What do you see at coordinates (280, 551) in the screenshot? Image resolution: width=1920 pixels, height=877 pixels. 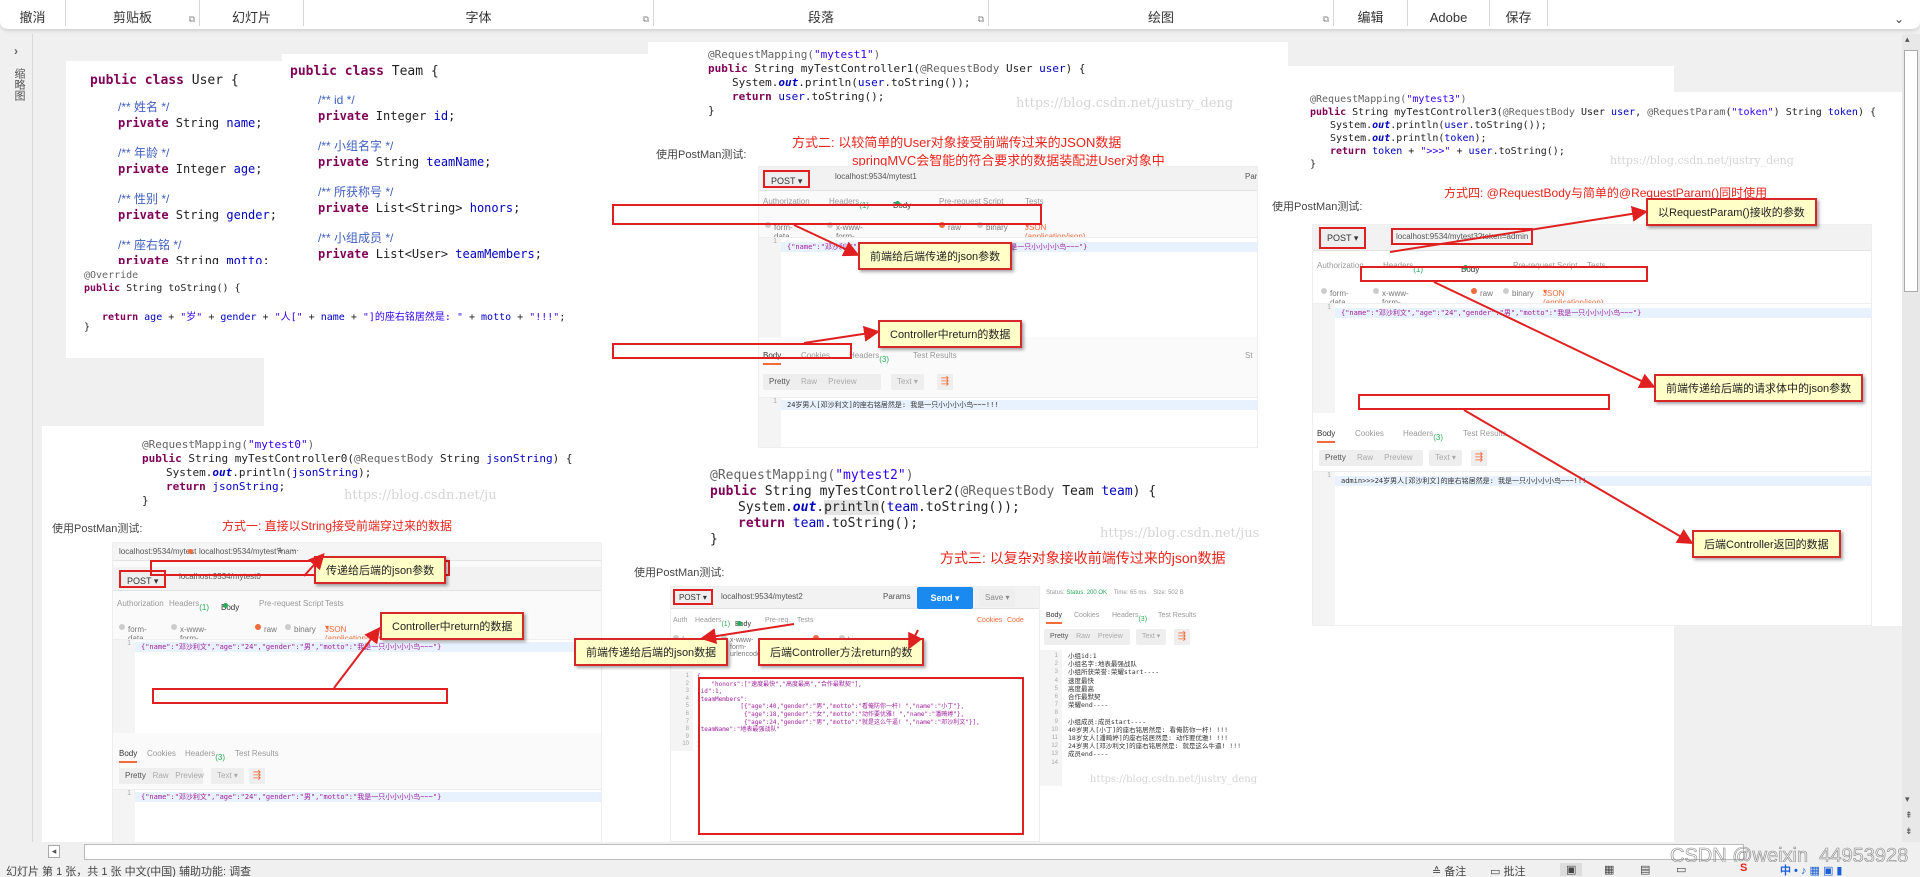 I see `new-tab-plus-icon: +` at bounding box center [280, 551].